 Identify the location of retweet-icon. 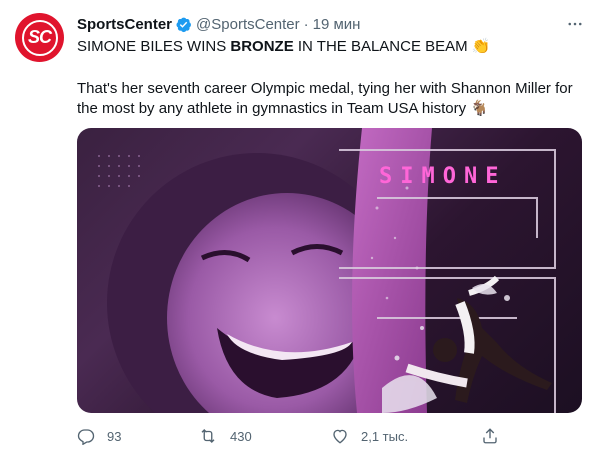
(208, 436).